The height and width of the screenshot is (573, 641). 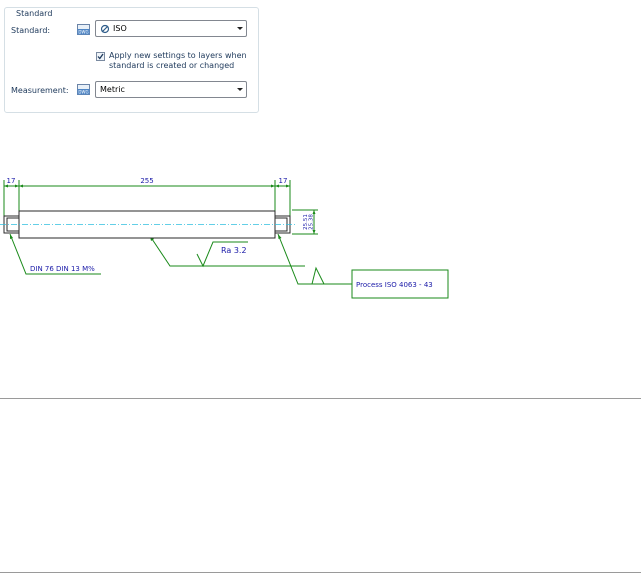 What do you see at coordinates (314, 259) in the screenshot?
I see `process-leader` at bounding box center [314, 259].